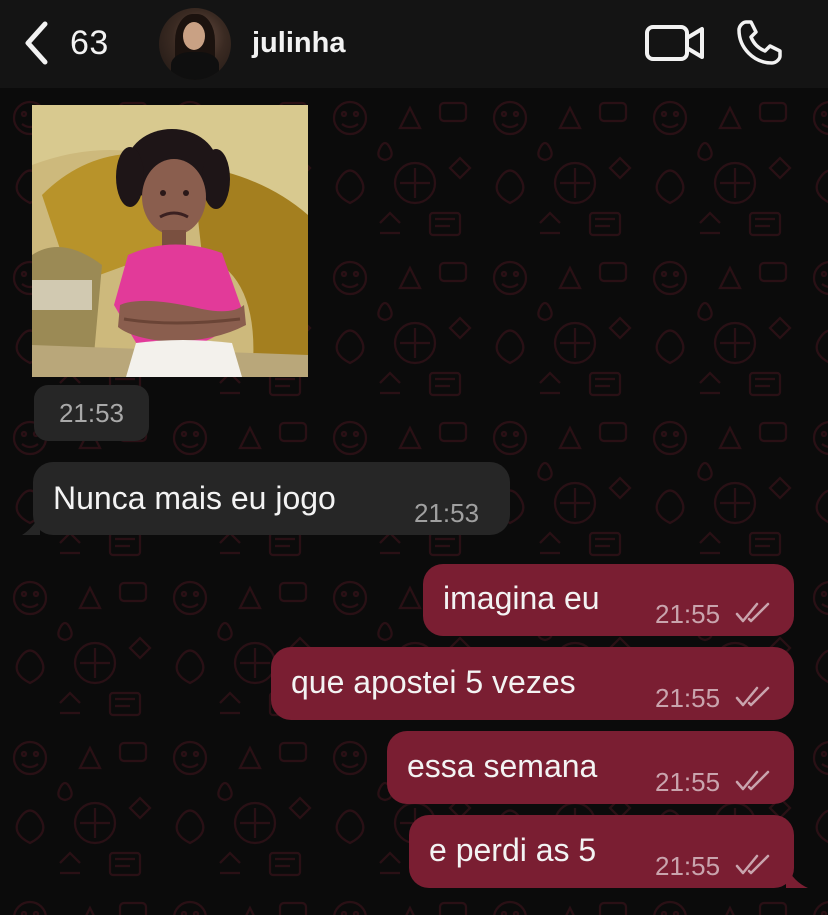 The image size is (828, 915). I want to click on message-text: e perdi as 5, so click(513, 850).